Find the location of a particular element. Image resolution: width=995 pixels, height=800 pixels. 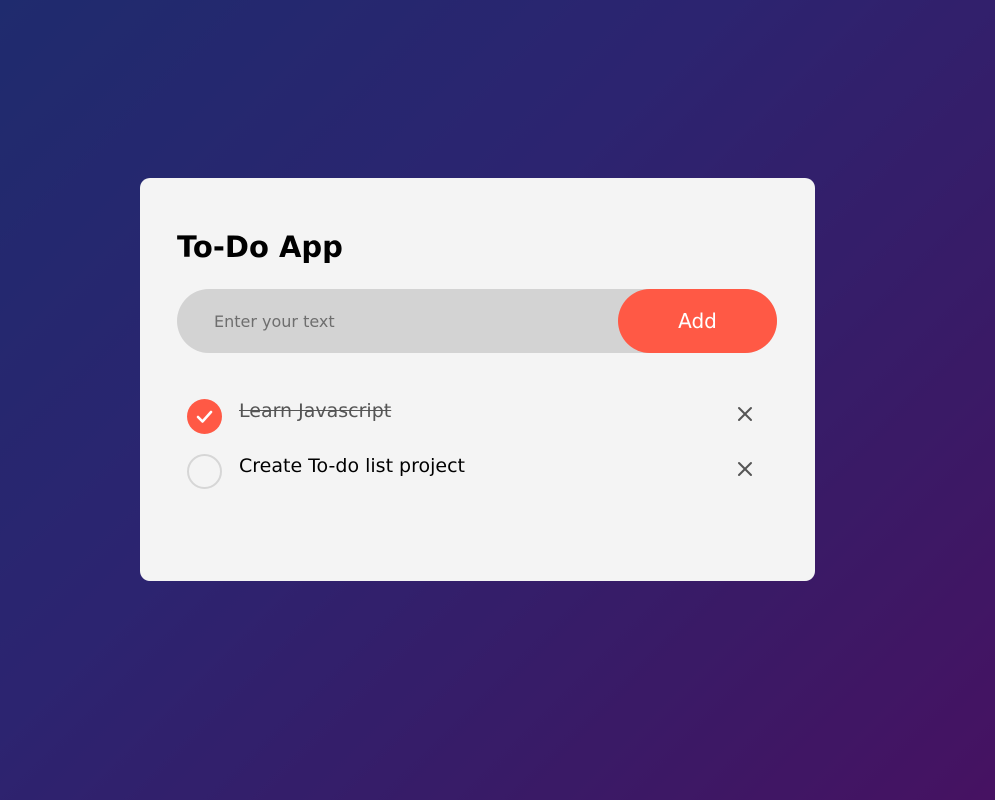

task-checkbox-checked is located at coordinates (204, 416).